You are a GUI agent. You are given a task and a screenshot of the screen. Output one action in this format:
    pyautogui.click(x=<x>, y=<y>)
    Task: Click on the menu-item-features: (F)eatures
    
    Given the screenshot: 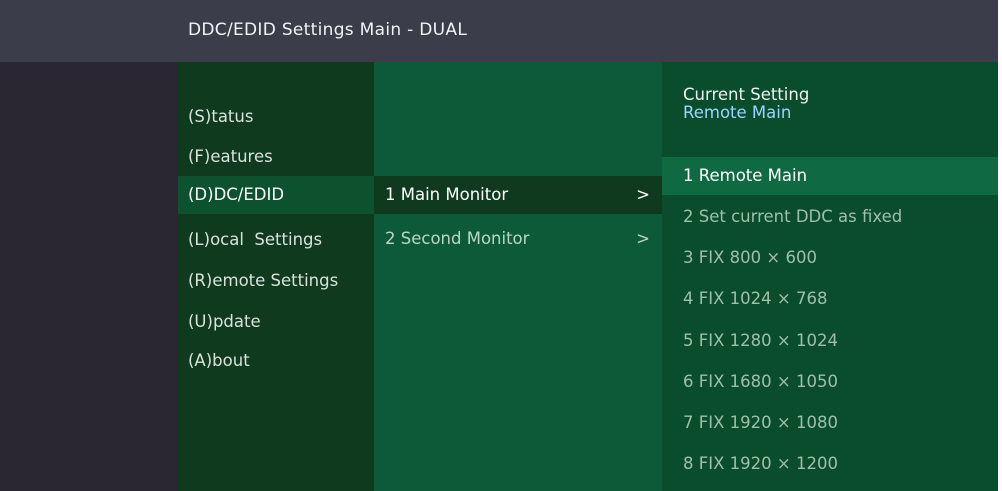 What is the action you would take?
    pyautogui.click(x=276, y=157)
    